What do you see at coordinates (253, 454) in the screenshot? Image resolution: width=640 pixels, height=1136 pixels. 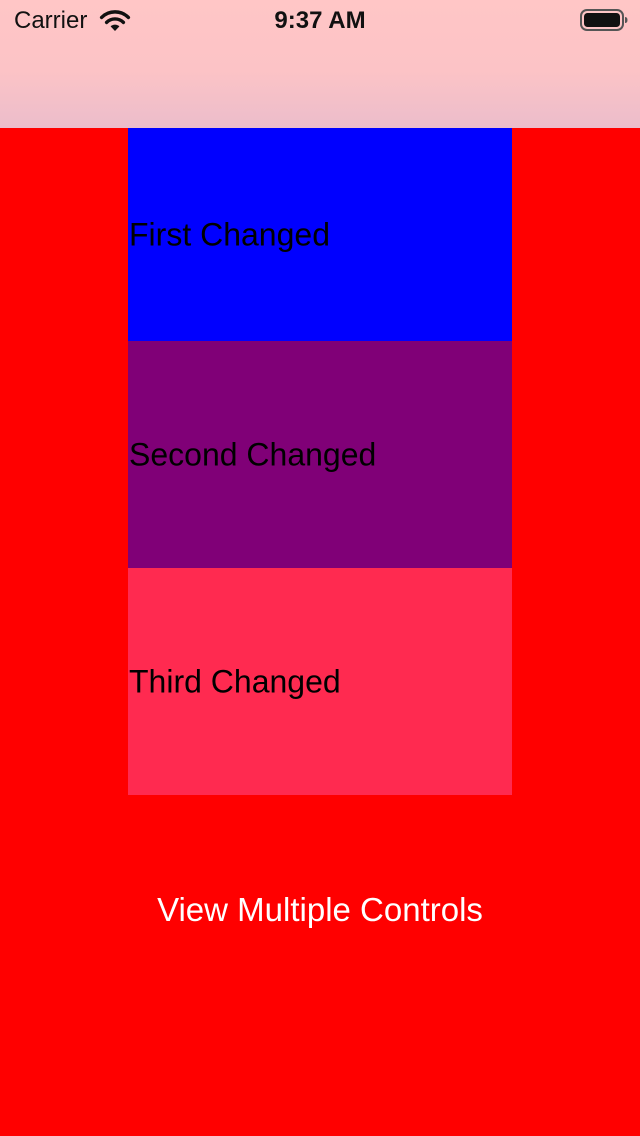 I see `second-box-label: Second Changed` at bounding box center [253, 454].